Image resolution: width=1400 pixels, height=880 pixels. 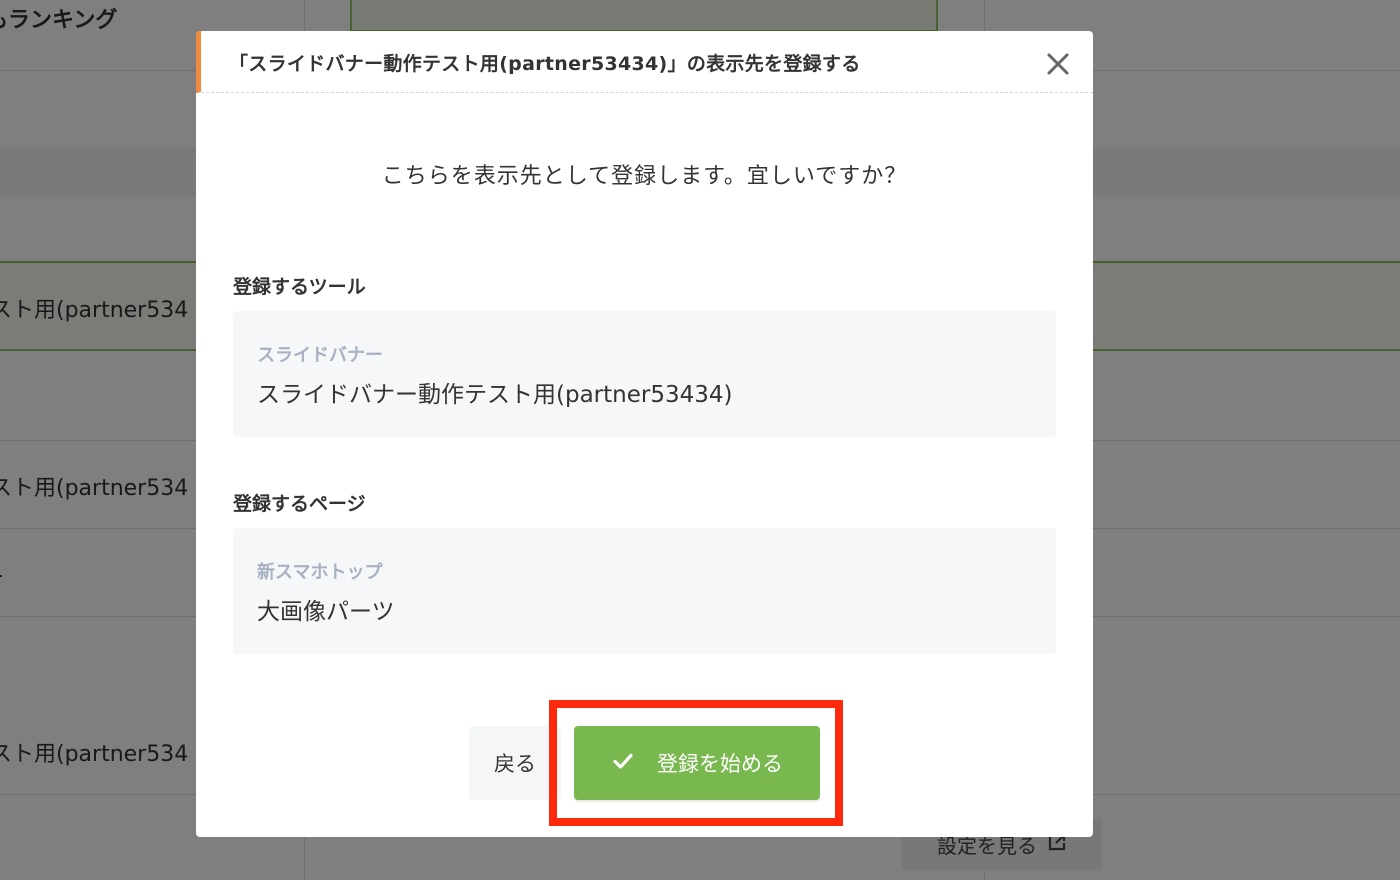 I want to click on modal-header: 「スライドバナー動作テスト用(partner53434)」の表示先を登録する, so click(x=644, y=62).